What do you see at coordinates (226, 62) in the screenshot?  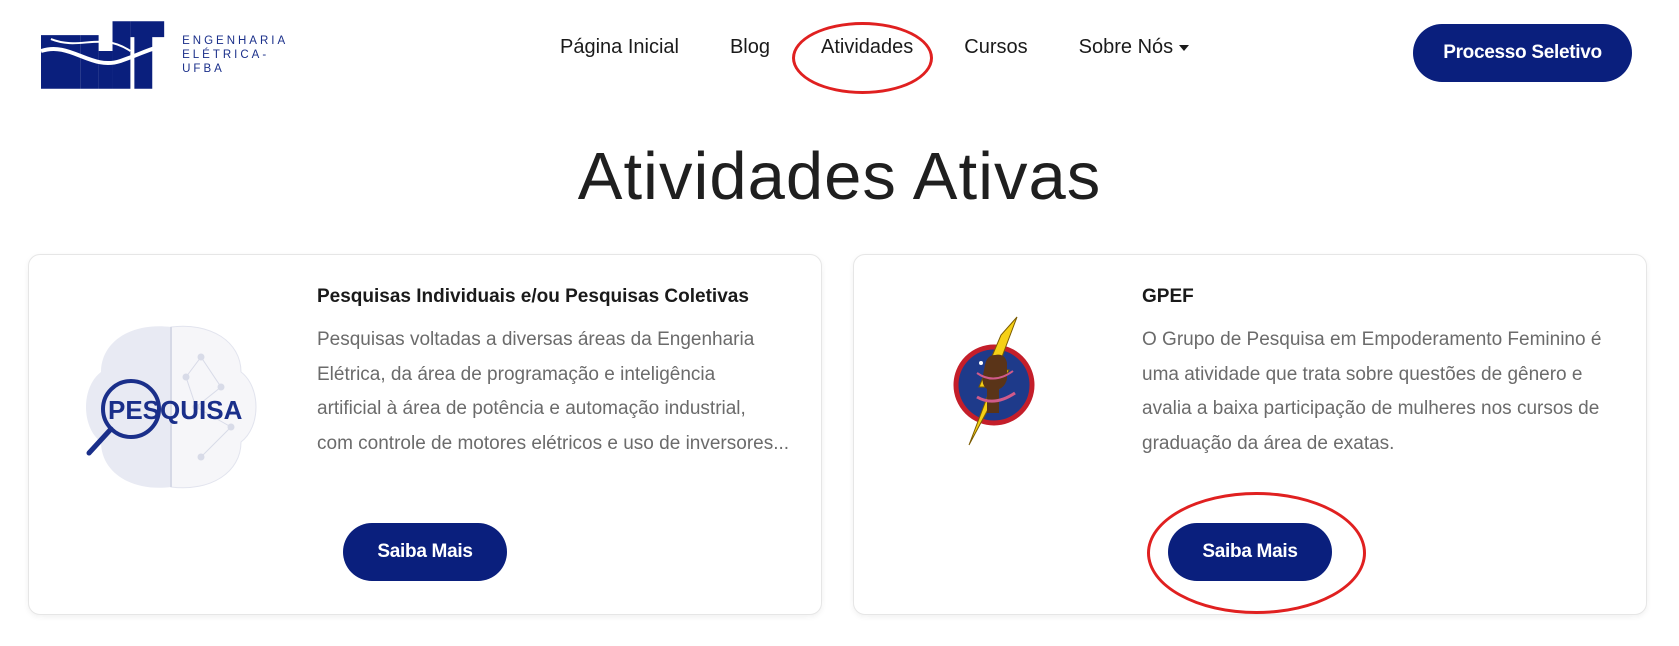 I see `logo-text-line-2: ELÉTRICA-UFBA` at bounding box center [226, 62].